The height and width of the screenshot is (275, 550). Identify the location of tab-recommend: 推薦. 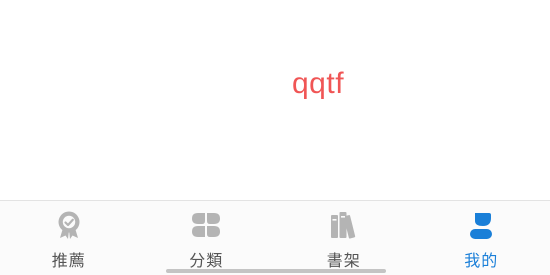
(69, 238).